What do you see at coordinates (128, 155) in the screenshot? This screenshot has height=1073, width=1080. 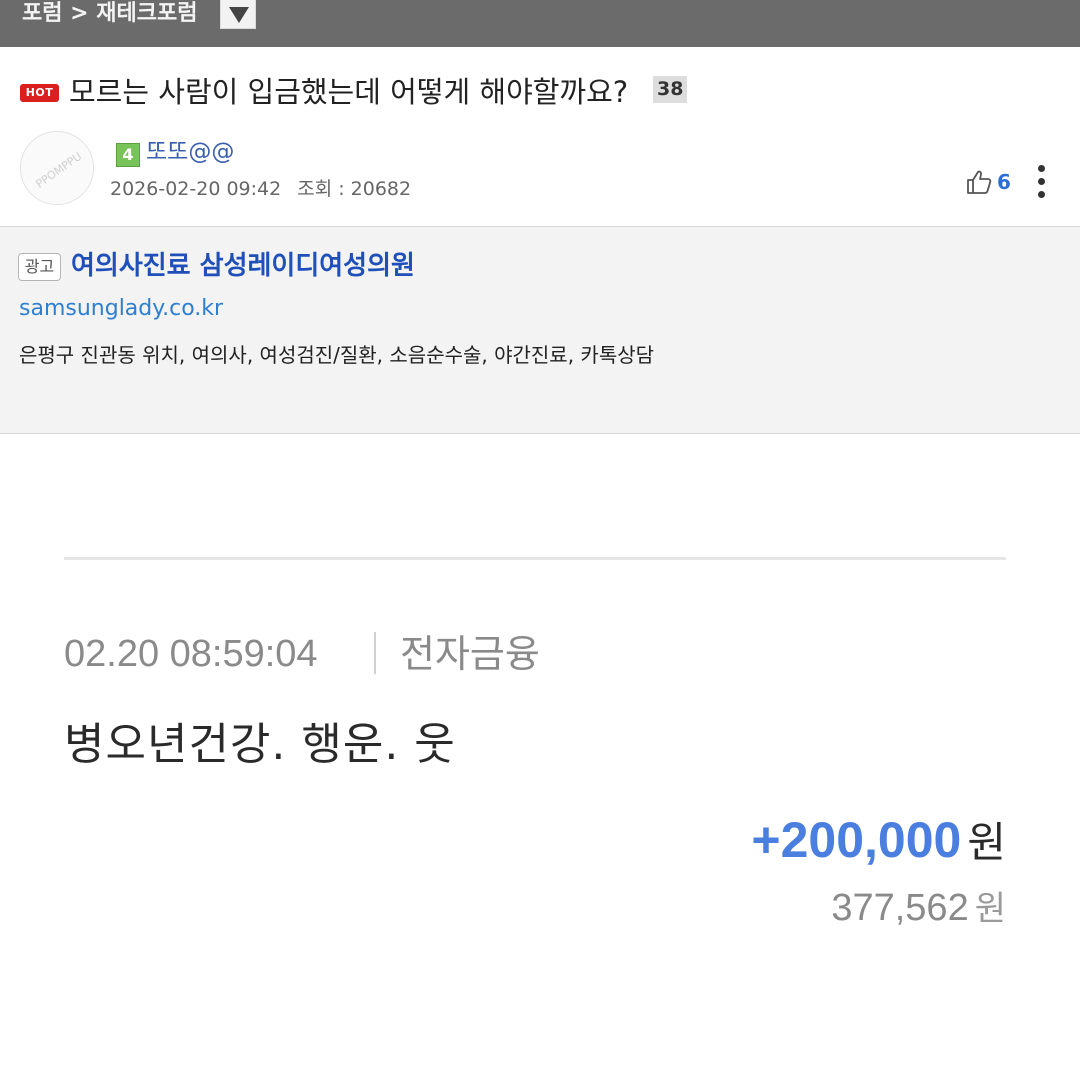 I see `user-level-badge: 4` at bounding box center [128, 155].